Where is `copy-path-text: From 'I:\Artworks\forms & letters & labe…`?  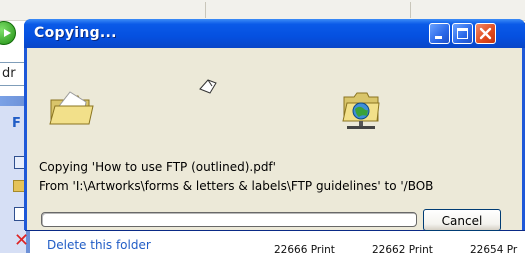 copy-path-text: From 'I:\Artworks\forms & letters & labe… is located at coordinates (236, 186).